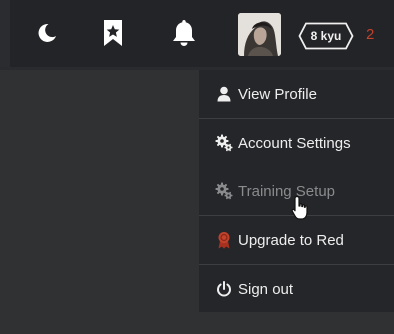 Image resolution: width=394 pixels, height=334 pixels. I want to click on bell-icon, so click(184, 33).